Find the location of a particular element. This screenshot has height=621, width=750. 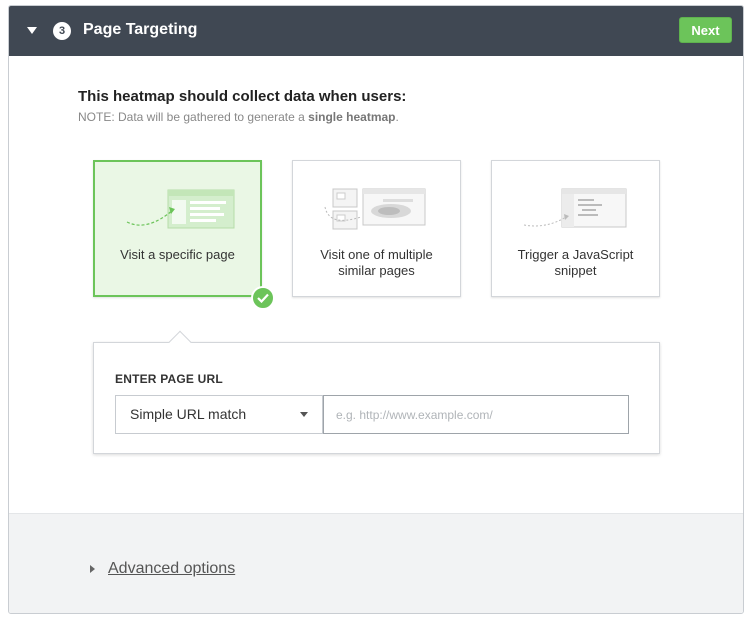

advanced-options-link: Advanced options is located at coordinates (171, 569).